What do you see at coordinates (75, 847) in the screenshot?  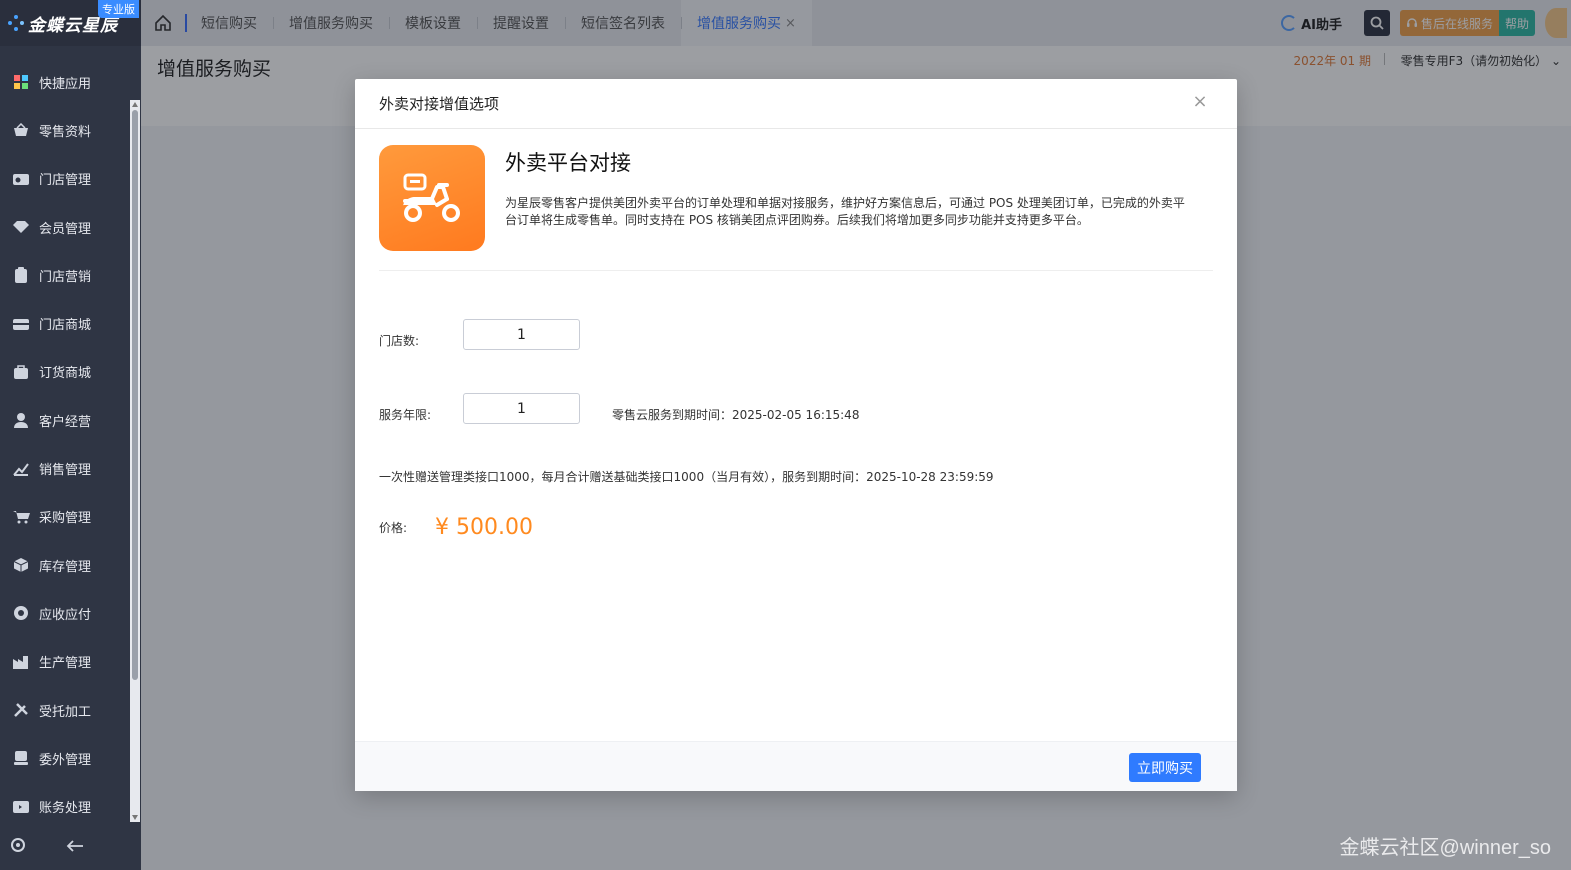 I see `arrow-left-icon` at bounding box center [75, 847].